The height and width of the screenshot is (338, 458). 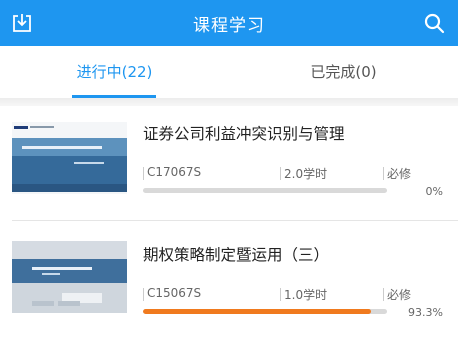 I want to click on search-icon, so click(x=434, y=23).